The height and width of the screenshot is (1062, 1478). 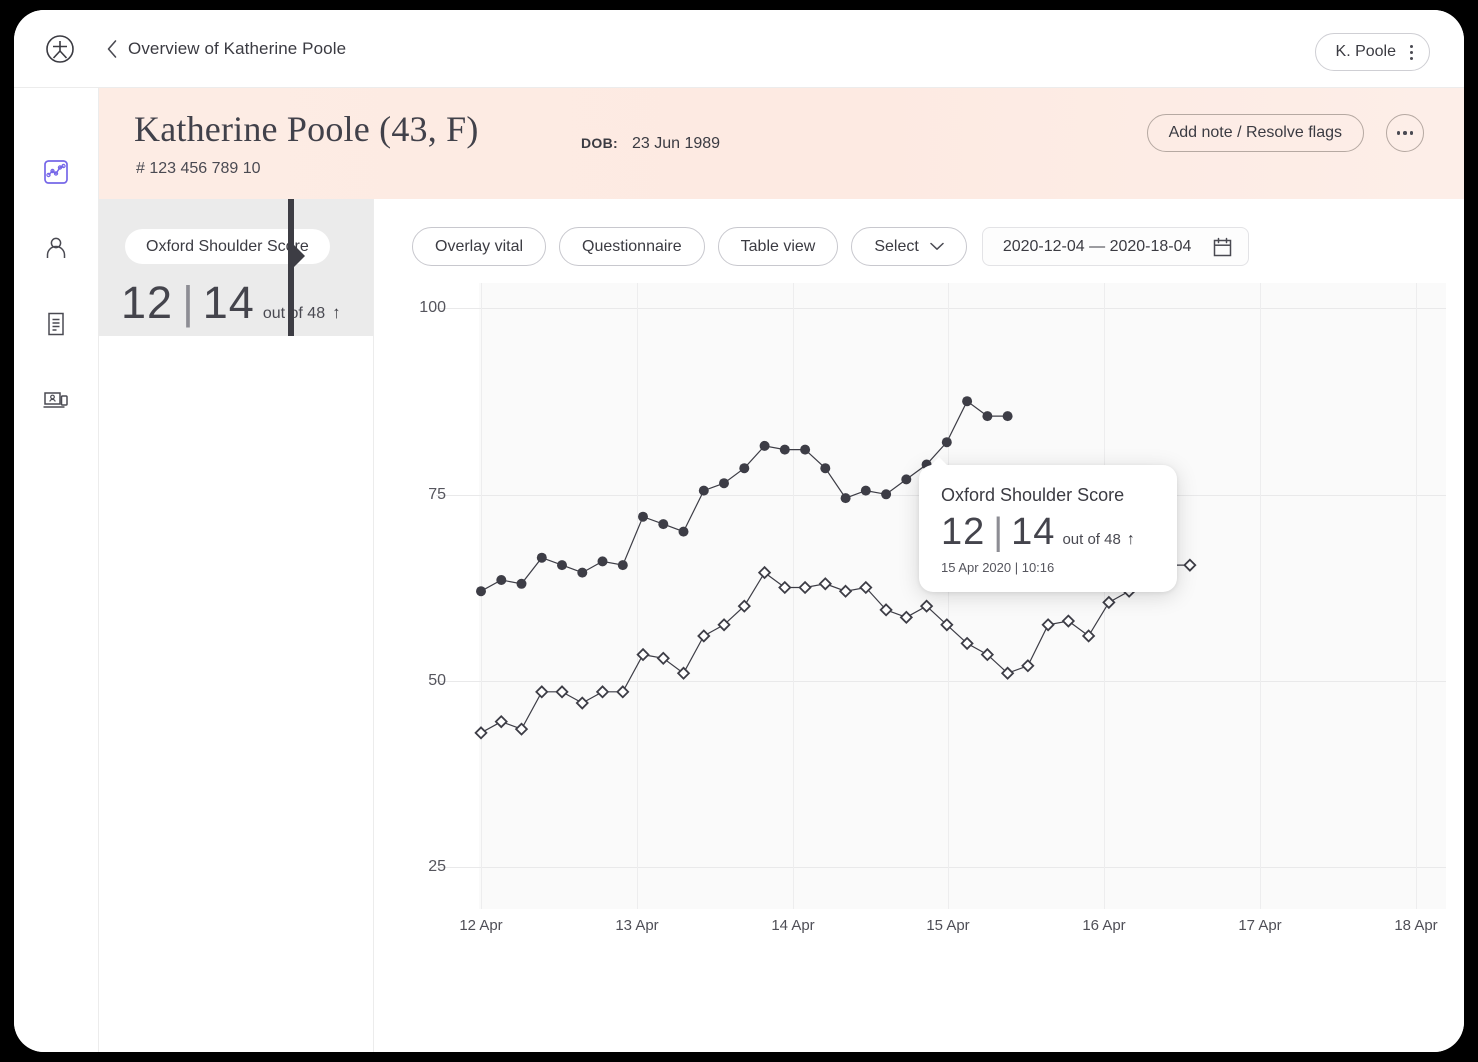 What do you see at coordinates (599, 143) in the screenshot?
I see `dob-label: DOB:` at bounding box center [599, 143].